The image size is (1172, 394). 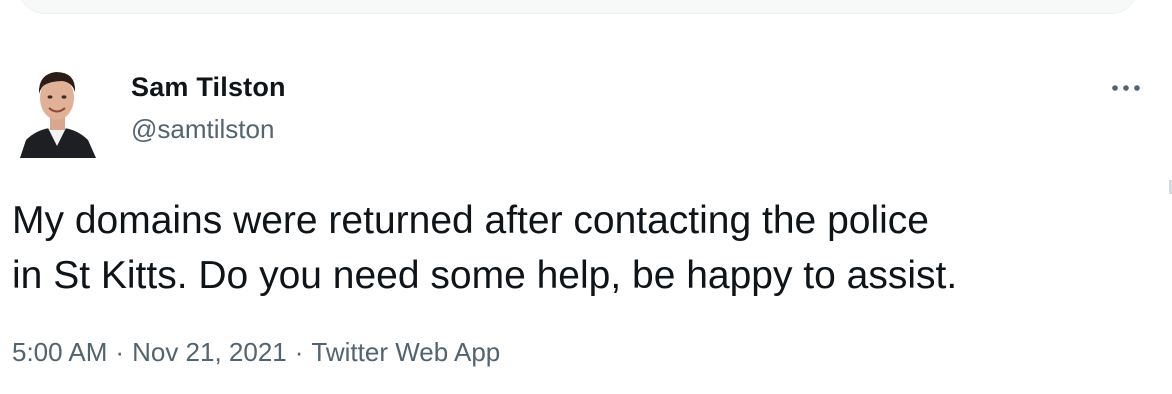 I want to click on more-options-icon, so click(x=1126, y=88).